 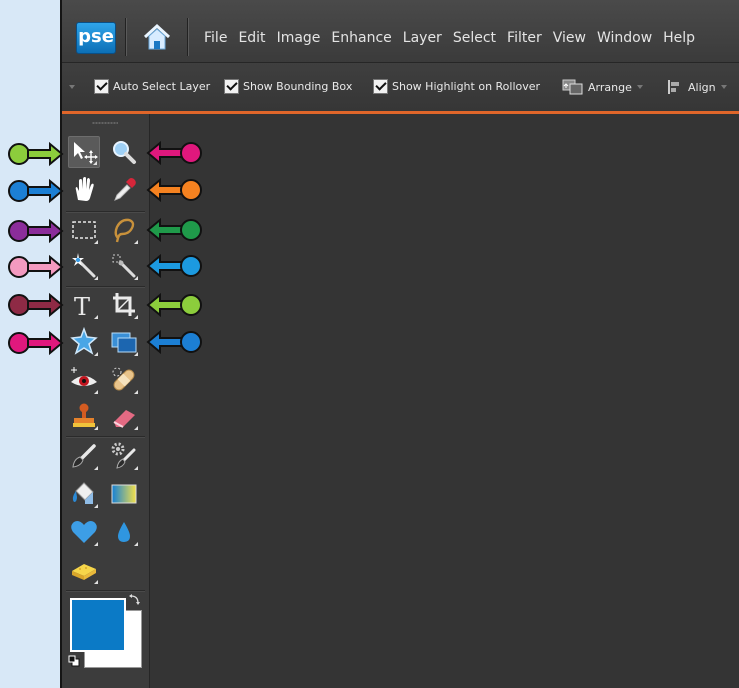 What do you see at coordinates (215, 38) in the screenshot?
I see `menu-file: File` at bounding box center [215, 38].